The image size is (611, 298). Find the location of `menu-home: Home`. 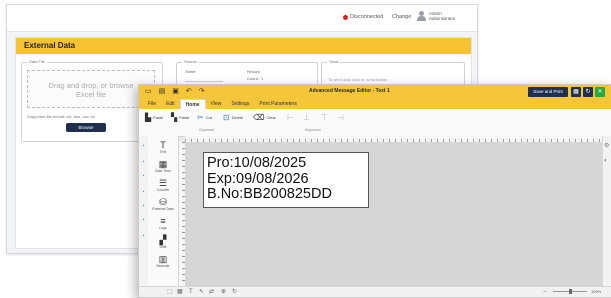

menu-home: Home is located at coordinates (192, 104).